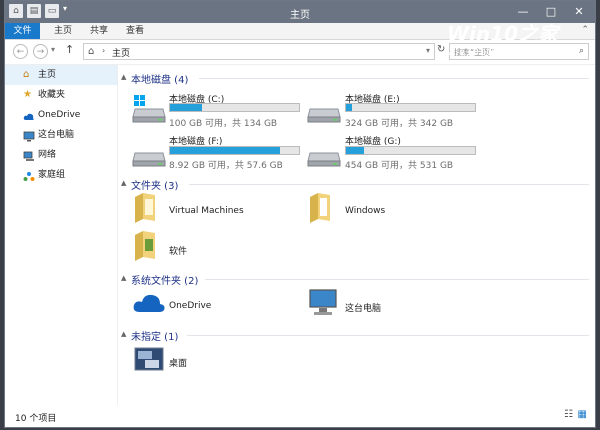 Image resolution: width=600 pixels, height=430 pixels. I want to click on sidebar-item-label: 网络, so click(47, 155).